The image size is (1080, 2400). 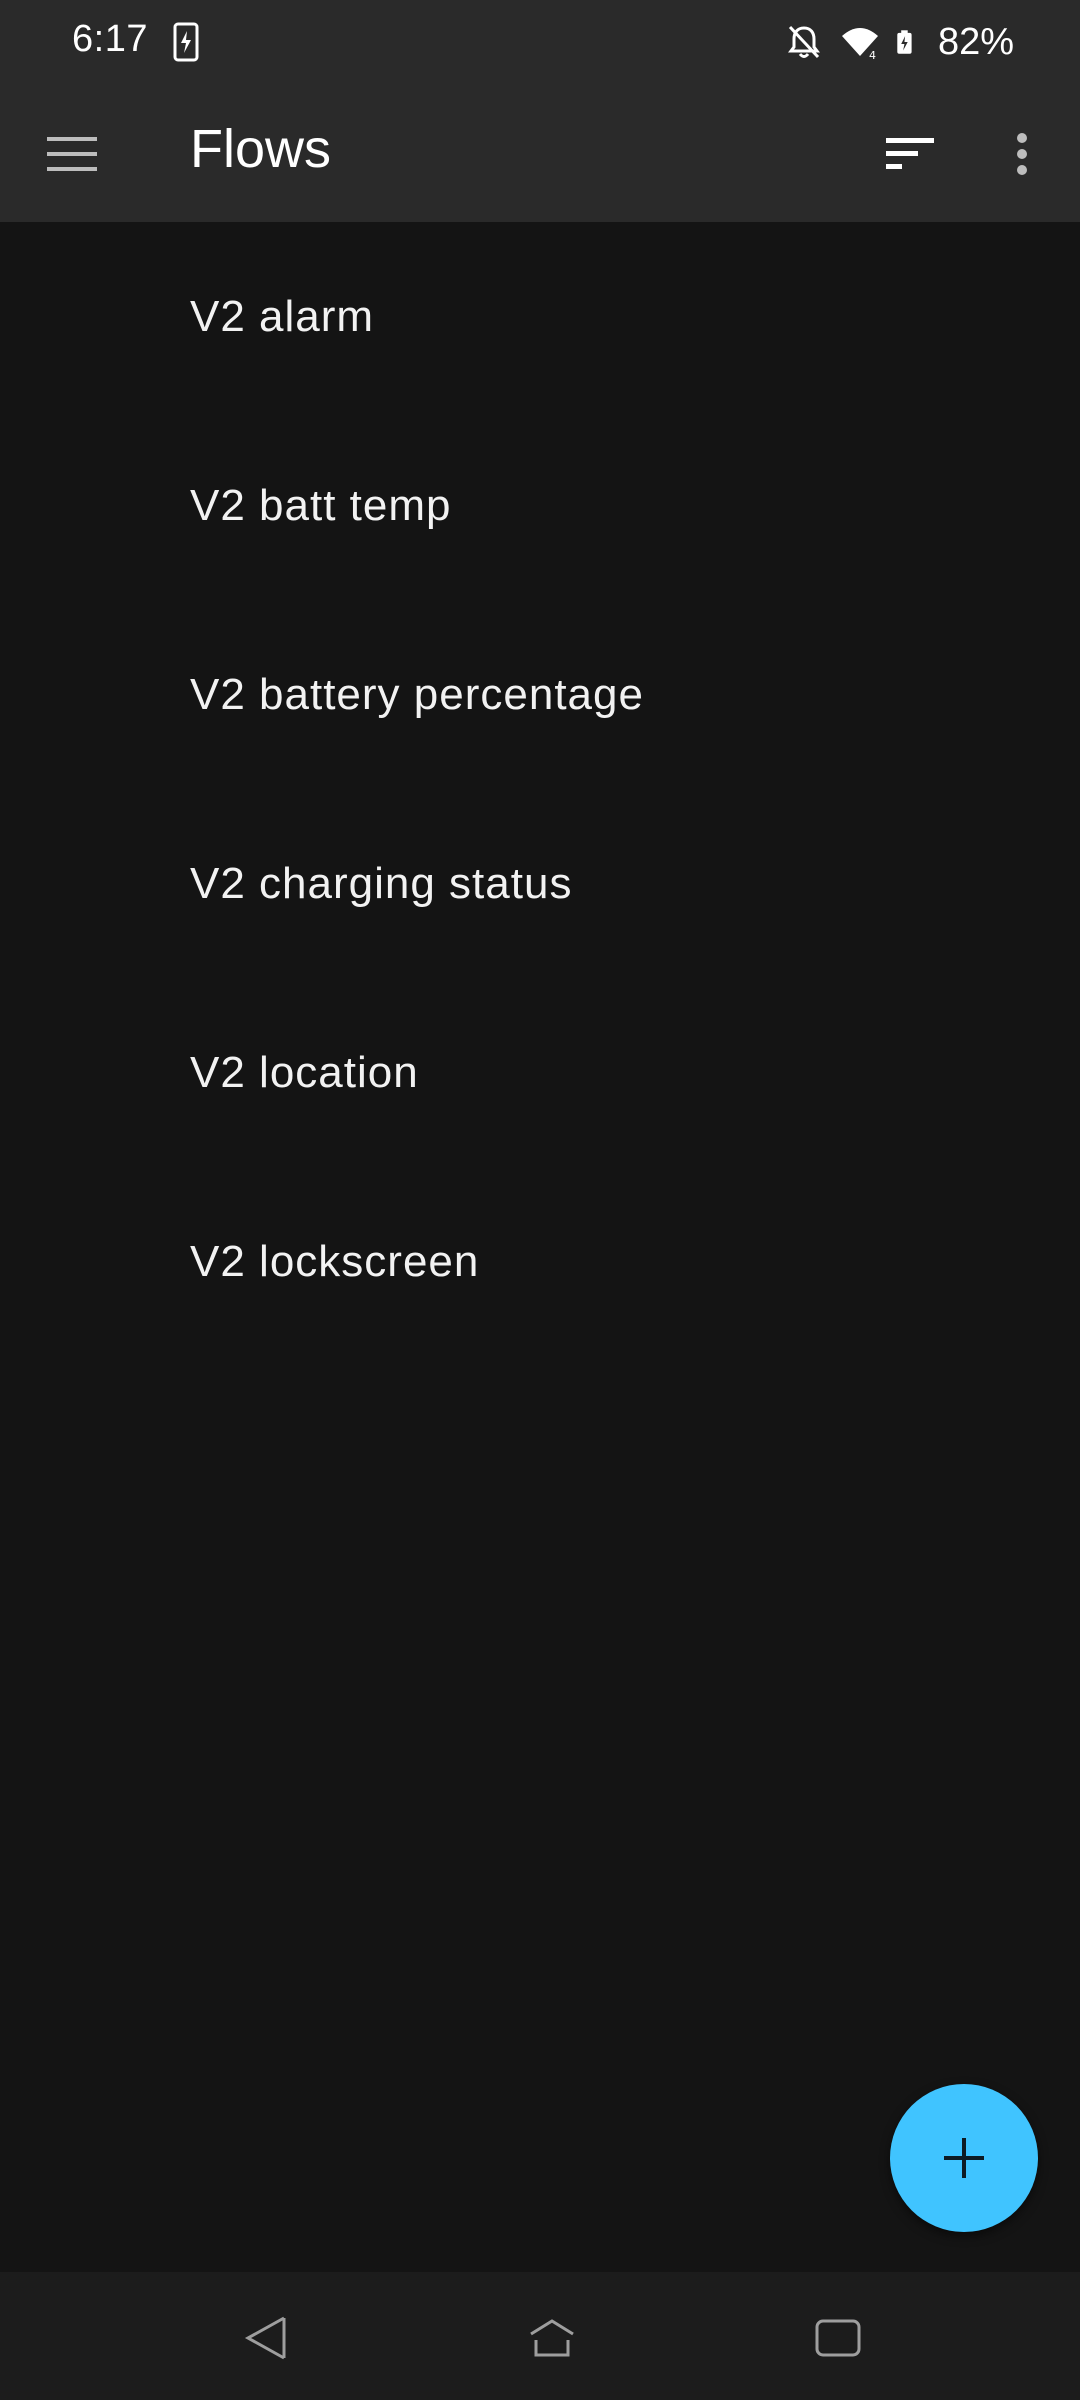 I want to click on more-vert-icon, so click(x=1022, y=154).